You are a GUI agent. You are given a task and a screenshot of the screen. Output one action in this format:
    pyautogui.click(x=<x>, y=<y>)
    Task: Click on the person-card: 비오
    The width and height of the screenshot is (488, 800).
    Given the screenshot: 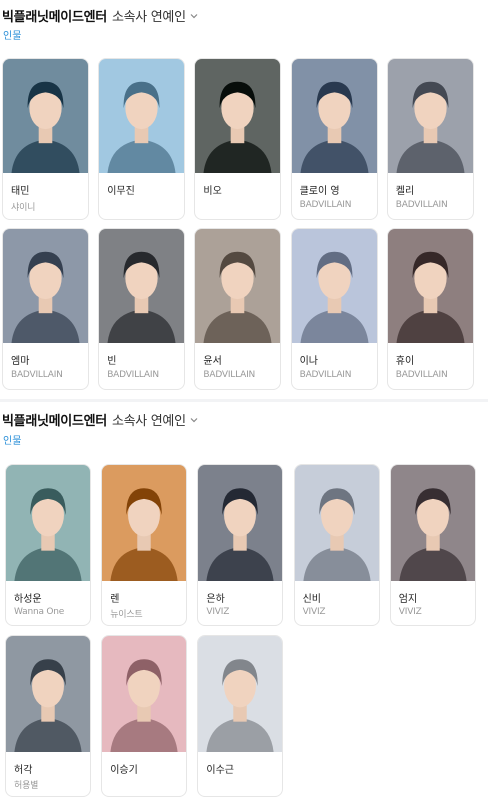 What is the action you would take?
    pyautogui.click(x=238, y=139)
    